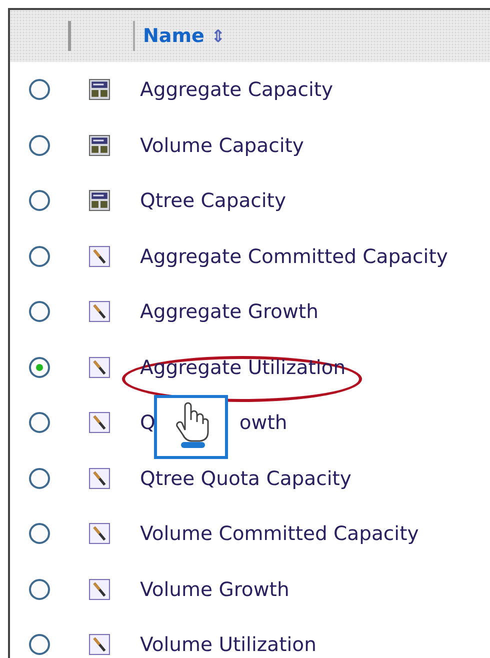  Describe the element at coordinates (213, 200) in the screenshot. I see `report-name: Qtree Capacity` at that location.